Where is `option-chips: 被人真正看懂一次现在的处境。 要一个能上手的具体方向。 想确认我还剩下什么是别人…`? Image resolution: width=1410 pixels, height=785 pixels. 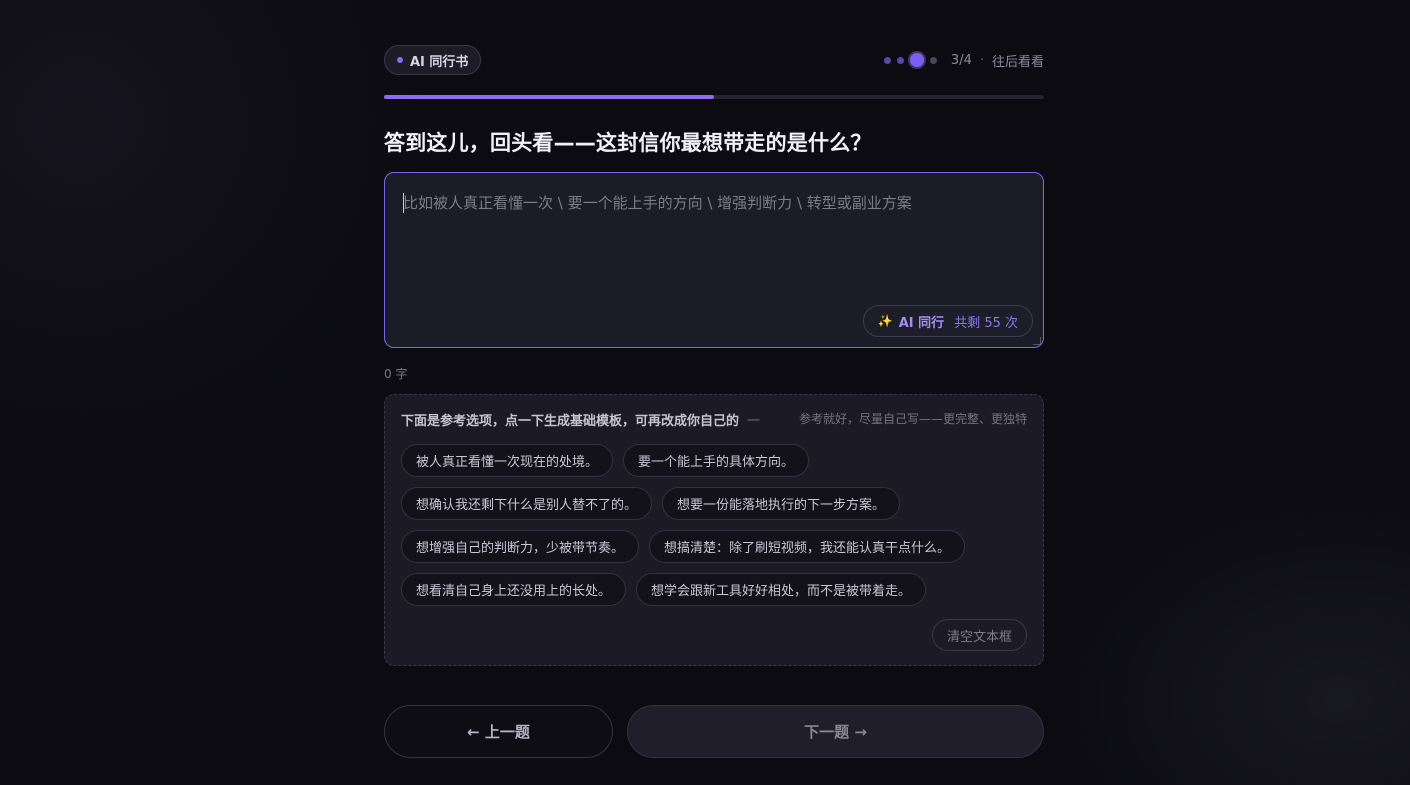
option-chips: 被人真正看懂一次现在的处境。 要一个能上手的具体方向。 想确认我还剩下什么是别人… is located at coordinates (714, 530).